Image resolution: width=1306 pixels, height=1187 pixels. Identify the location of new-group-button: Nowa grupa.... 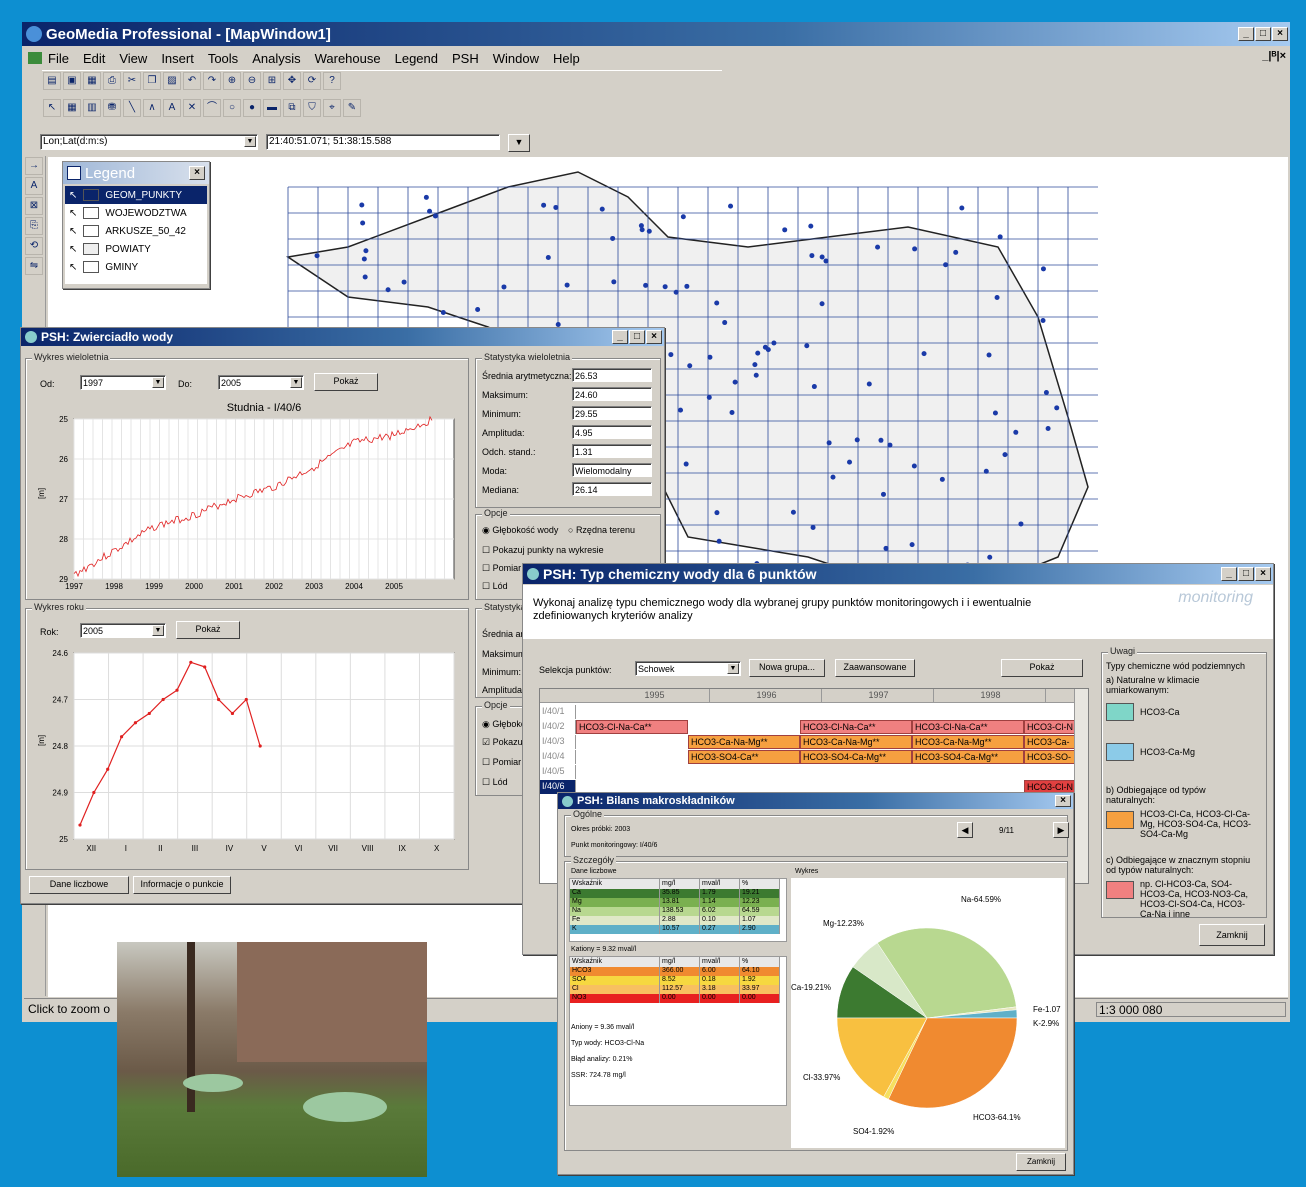
(787, 668).